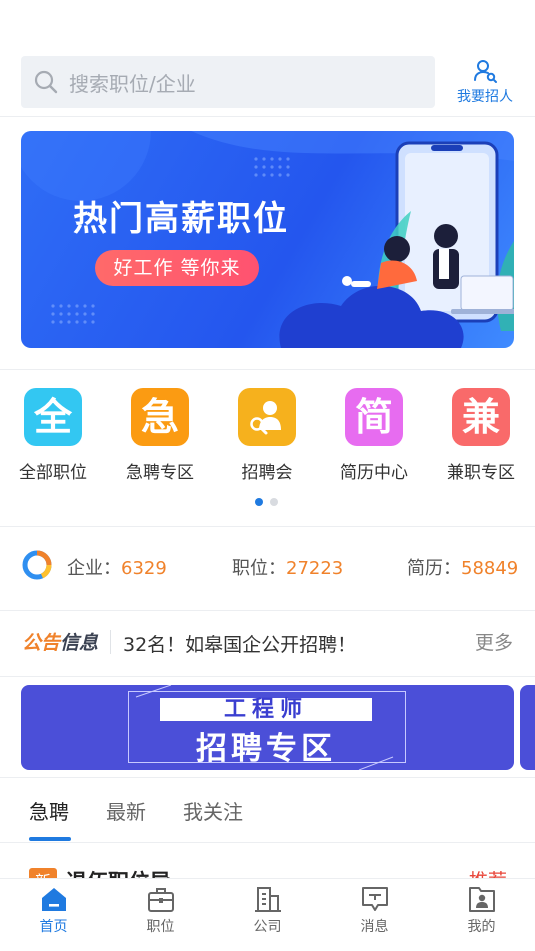  I want to click on category-label: 急聘专区, so click(160, 473).